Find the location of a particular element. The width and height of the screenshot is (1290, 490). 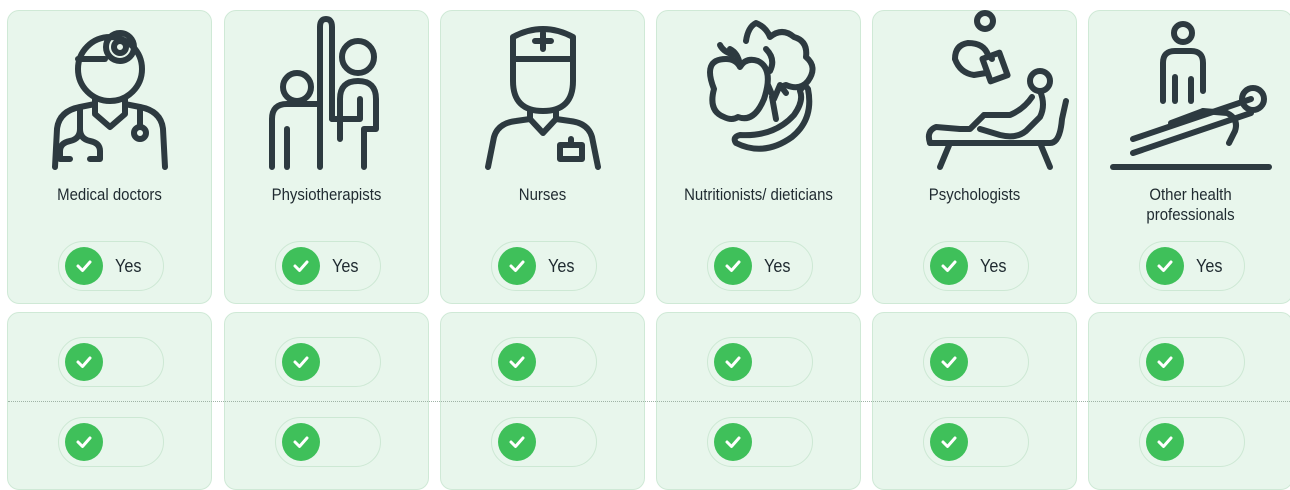

doctor-icon is located at coordinates (109, 99).